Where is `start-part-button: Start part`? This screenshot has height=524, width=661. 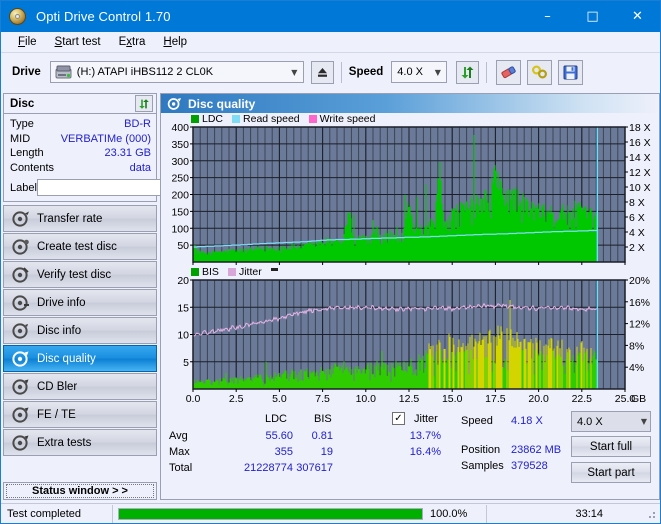 start-part-button: Start part is located at coordinates (611, 472).